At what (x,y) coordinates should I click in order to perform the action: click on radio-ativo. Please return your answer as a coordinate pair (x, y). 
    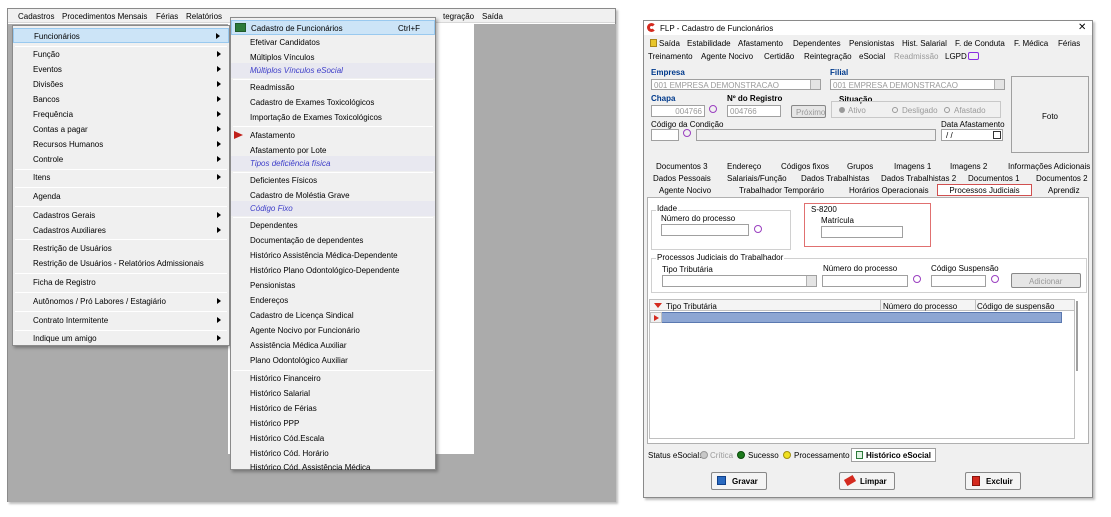
    Looking at the image, I should click on (842, 110).